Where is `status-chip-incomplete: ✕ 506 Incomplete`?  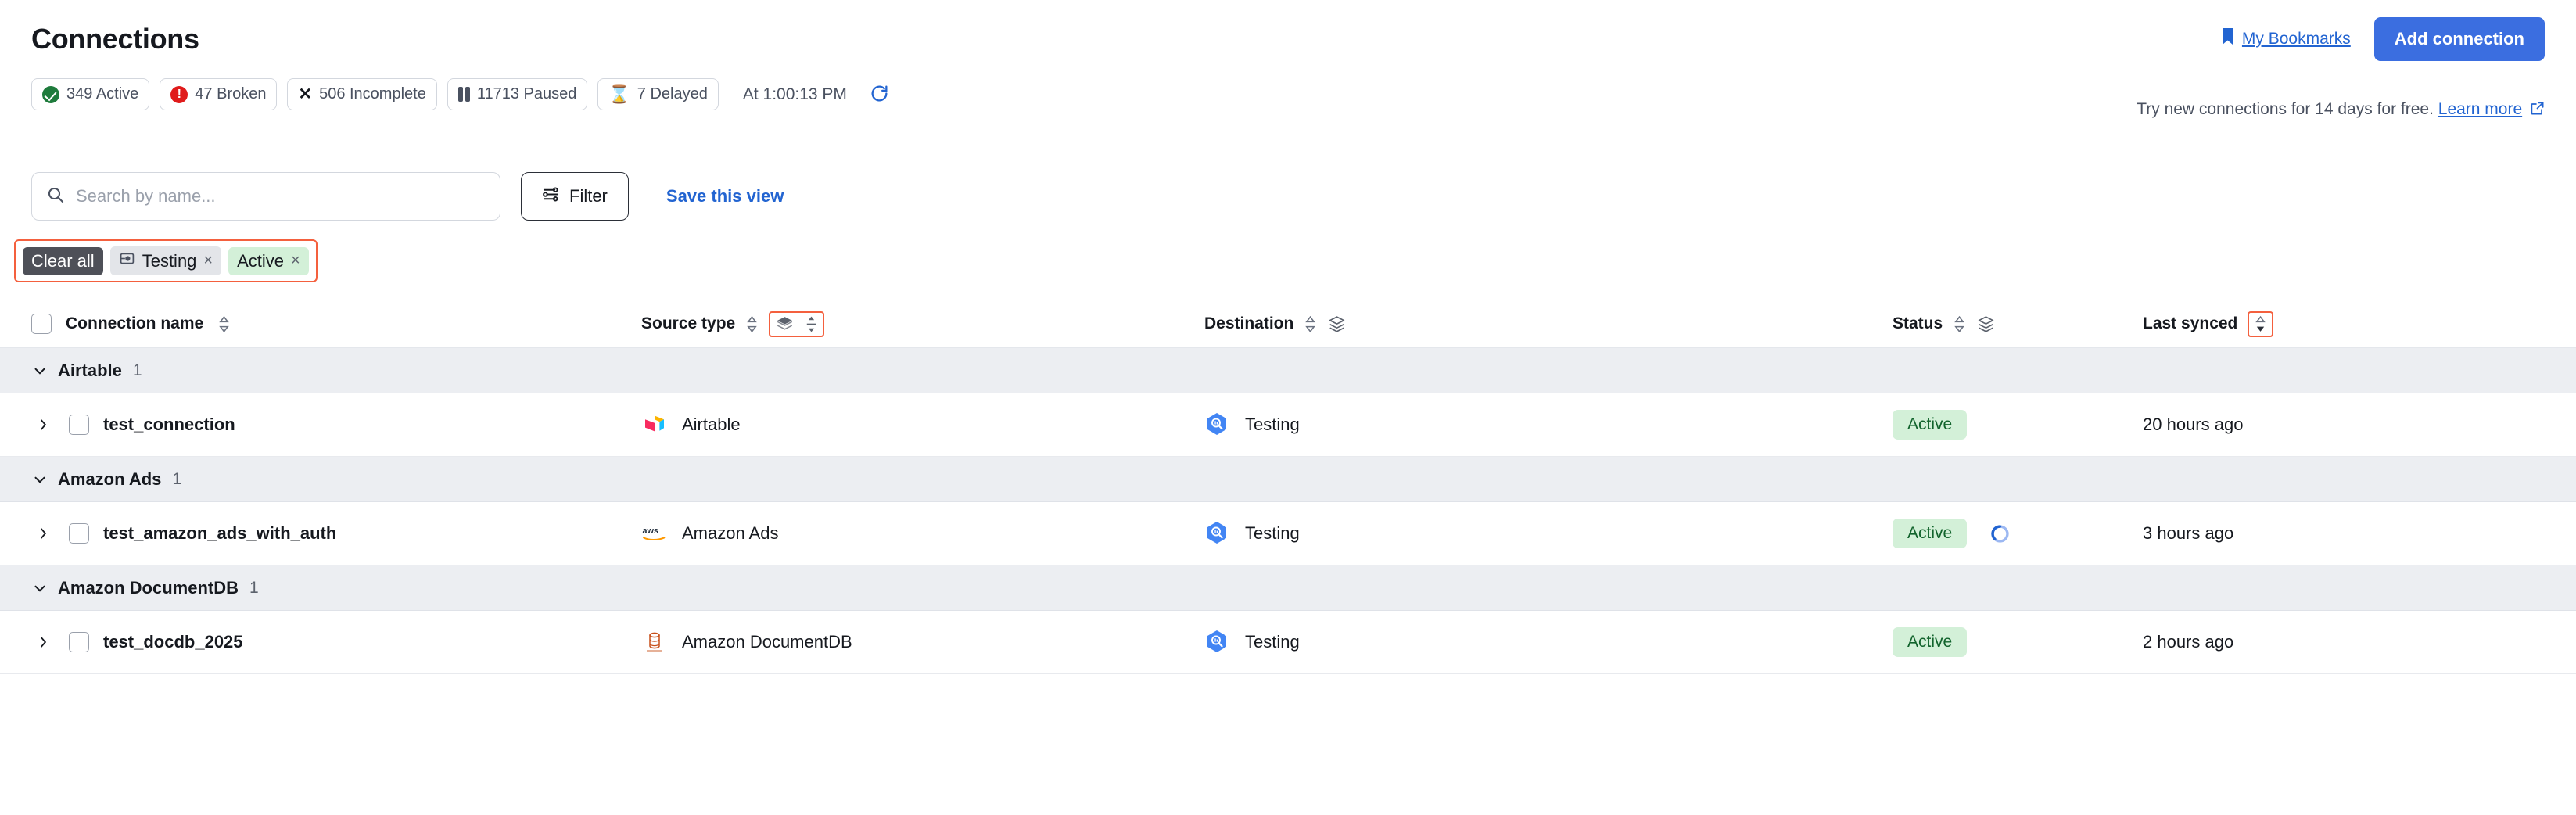
status-chip-incomplete: ✕ 506 Incomplete is located at coordinates (362, 94).